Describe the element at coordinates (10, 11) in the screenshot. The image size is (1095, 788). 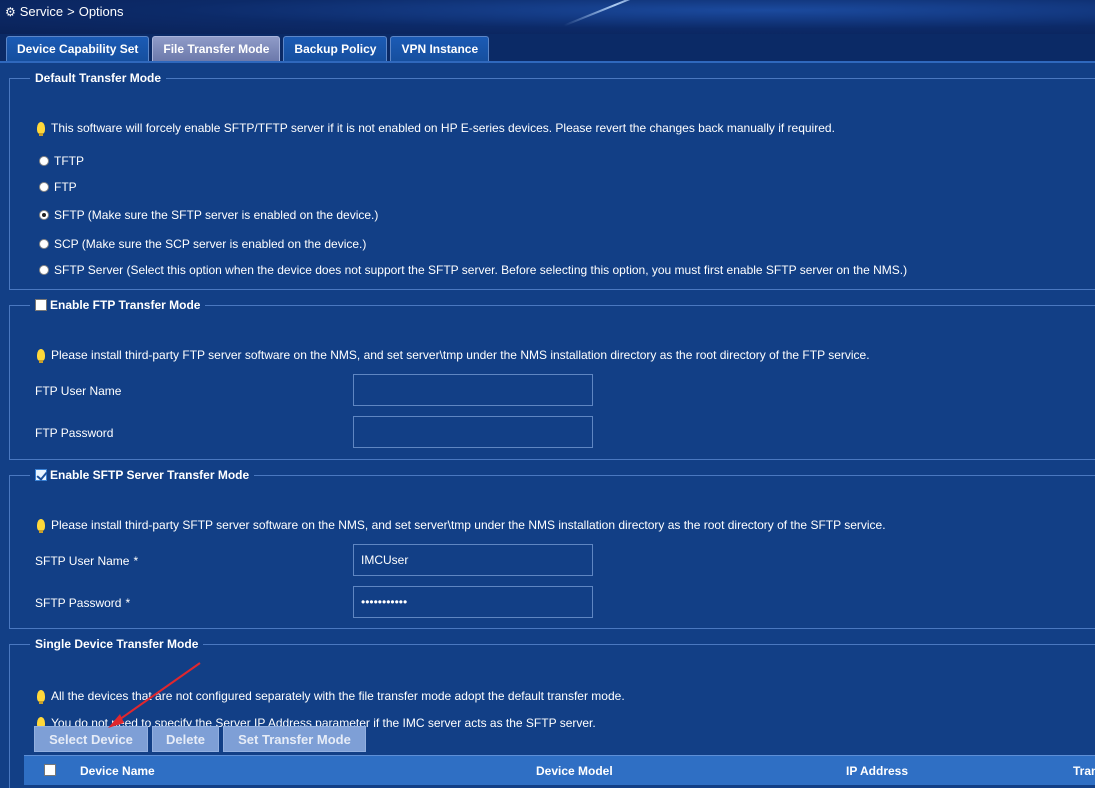
I see `gear-icon: ⚙` at that location.